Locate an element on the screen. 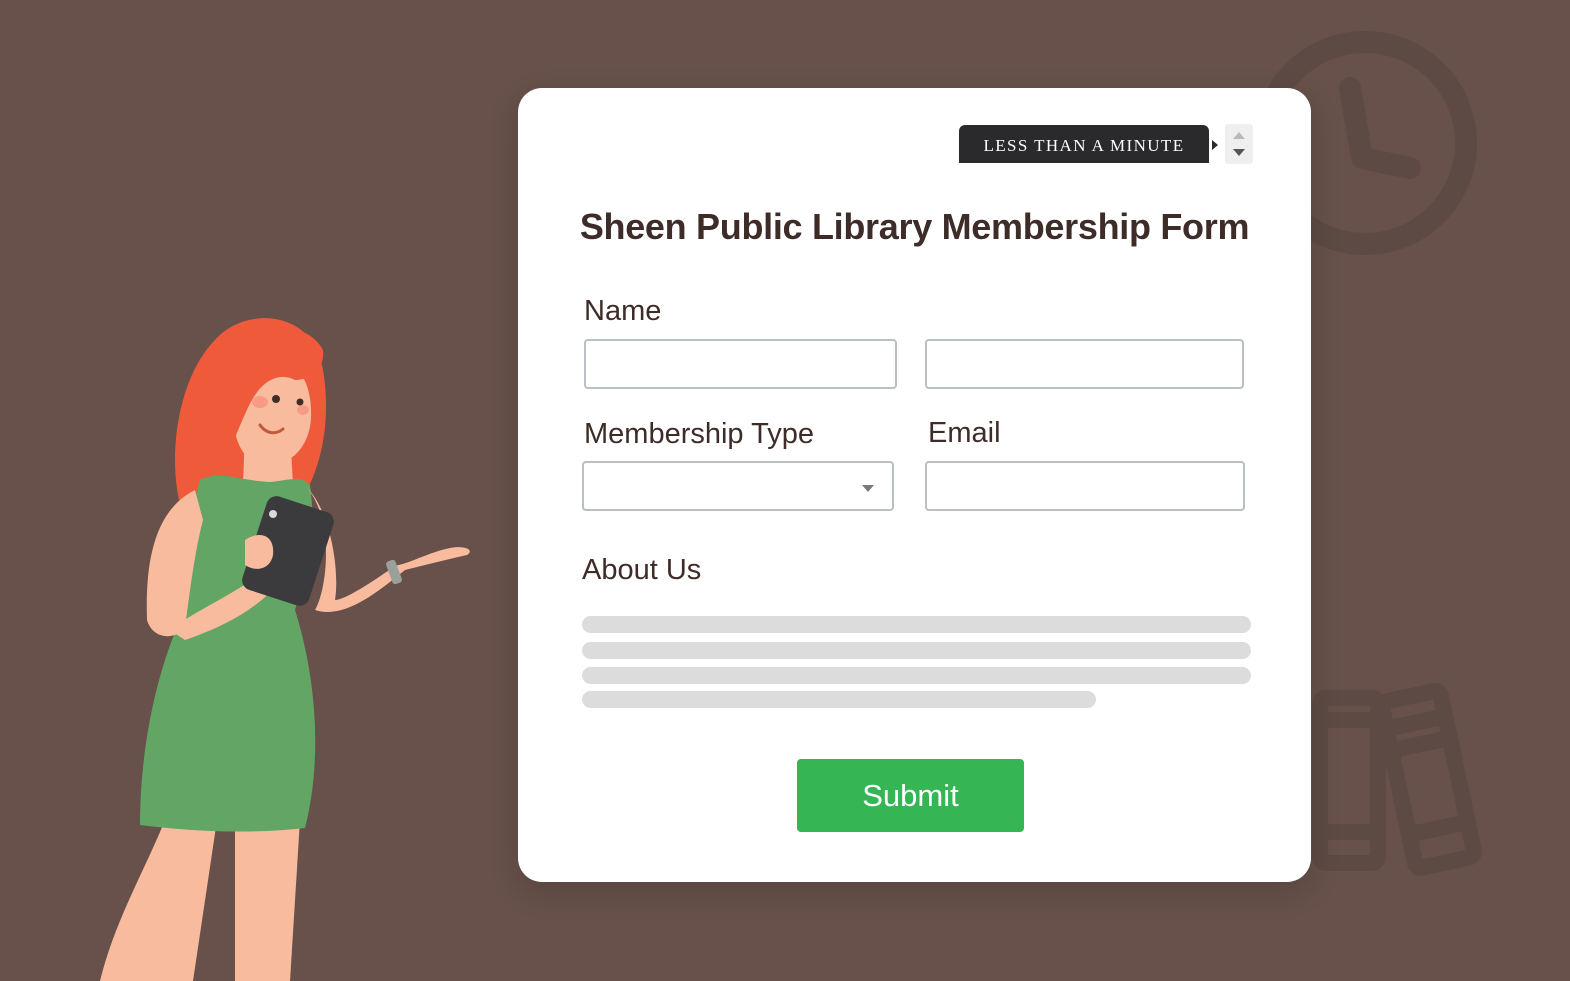 This screenshot has width=1570, height=981. membership-type-label: Membership Type is located at coordinates (699, 434).